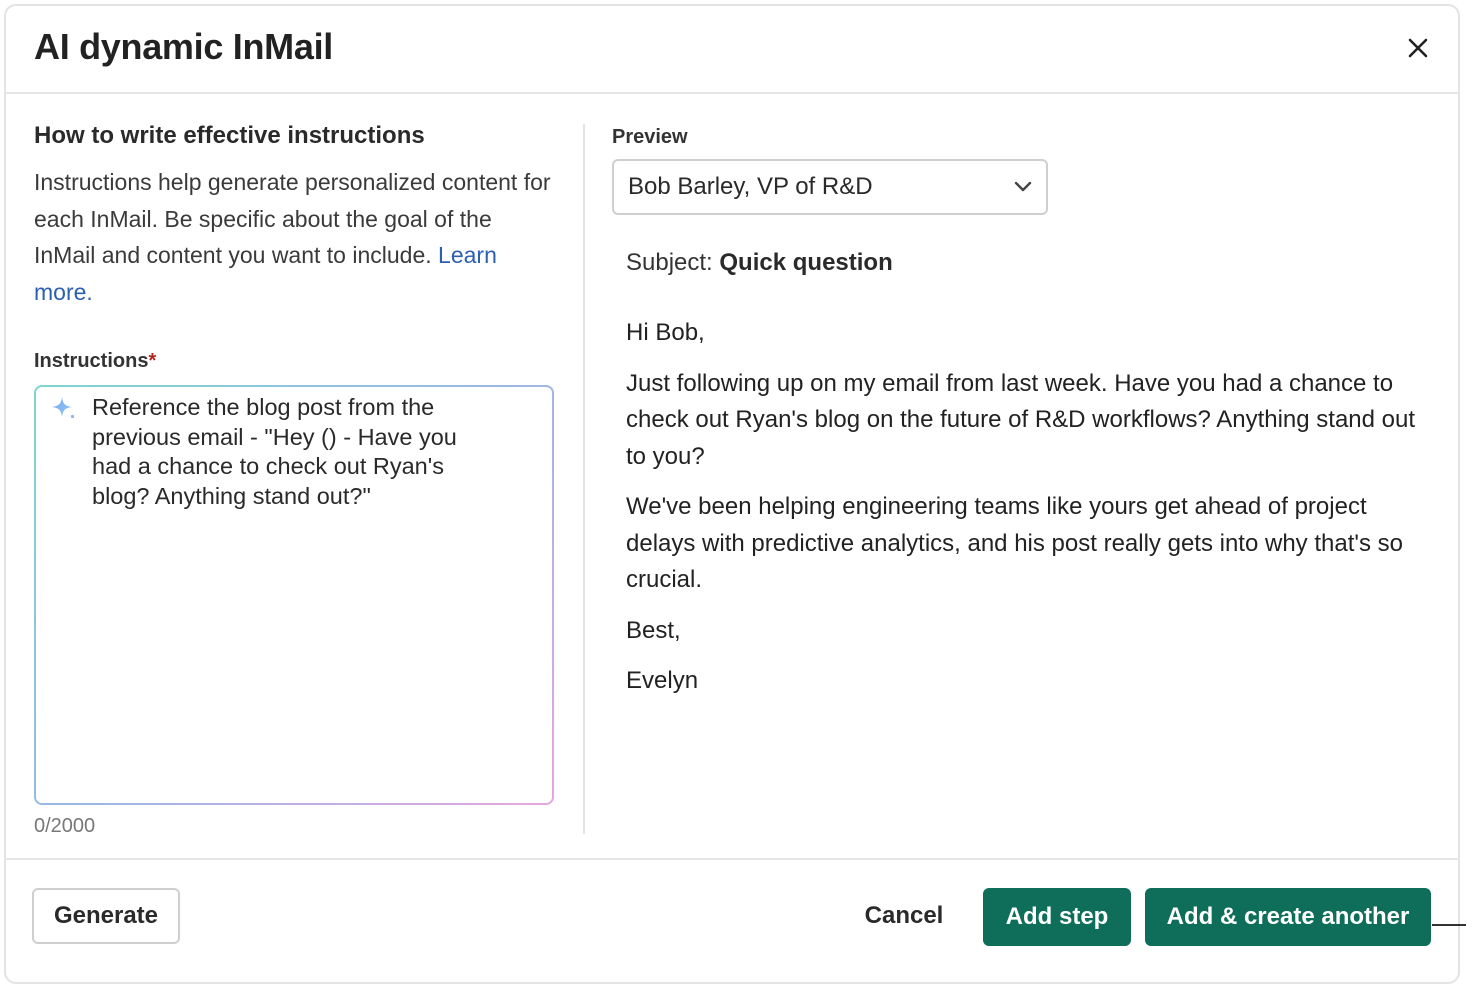 Image resolution: width=1466 pixels, height=984 pixels. I want to click on required-mark: *, so click(152, 361).